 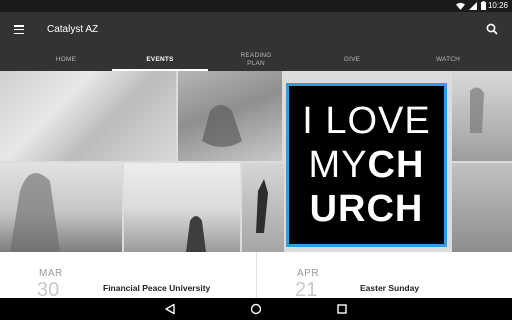 I want to click on card-line-2: MYCH, so click(x=366, y=165).